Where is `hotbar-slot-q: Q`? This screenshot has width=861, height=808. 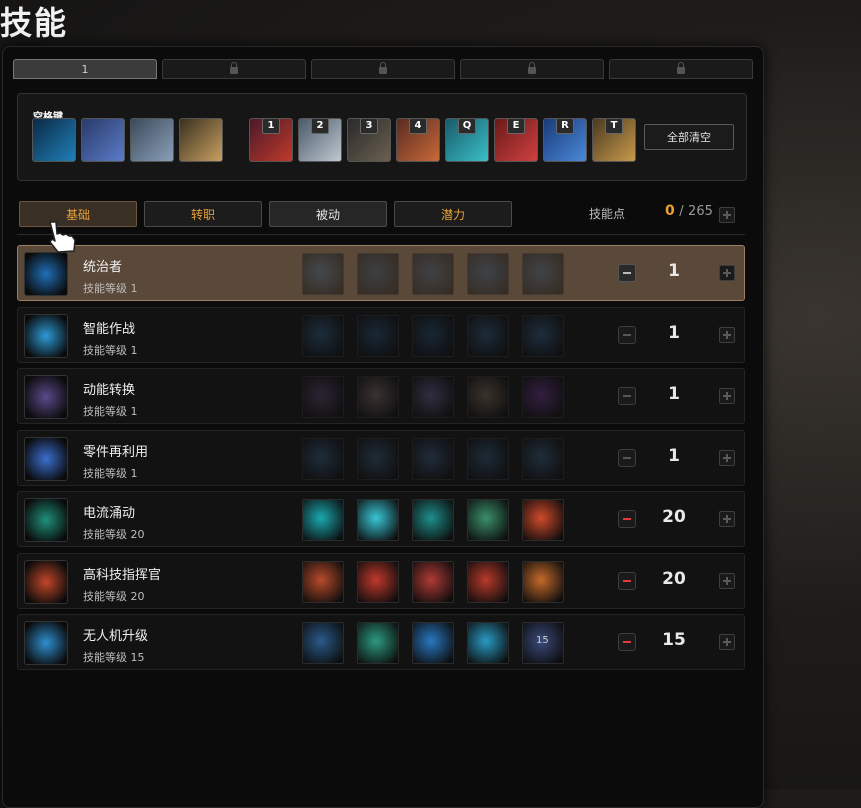
hotbar-slot-q: Q is located at coordinates (467, 140).